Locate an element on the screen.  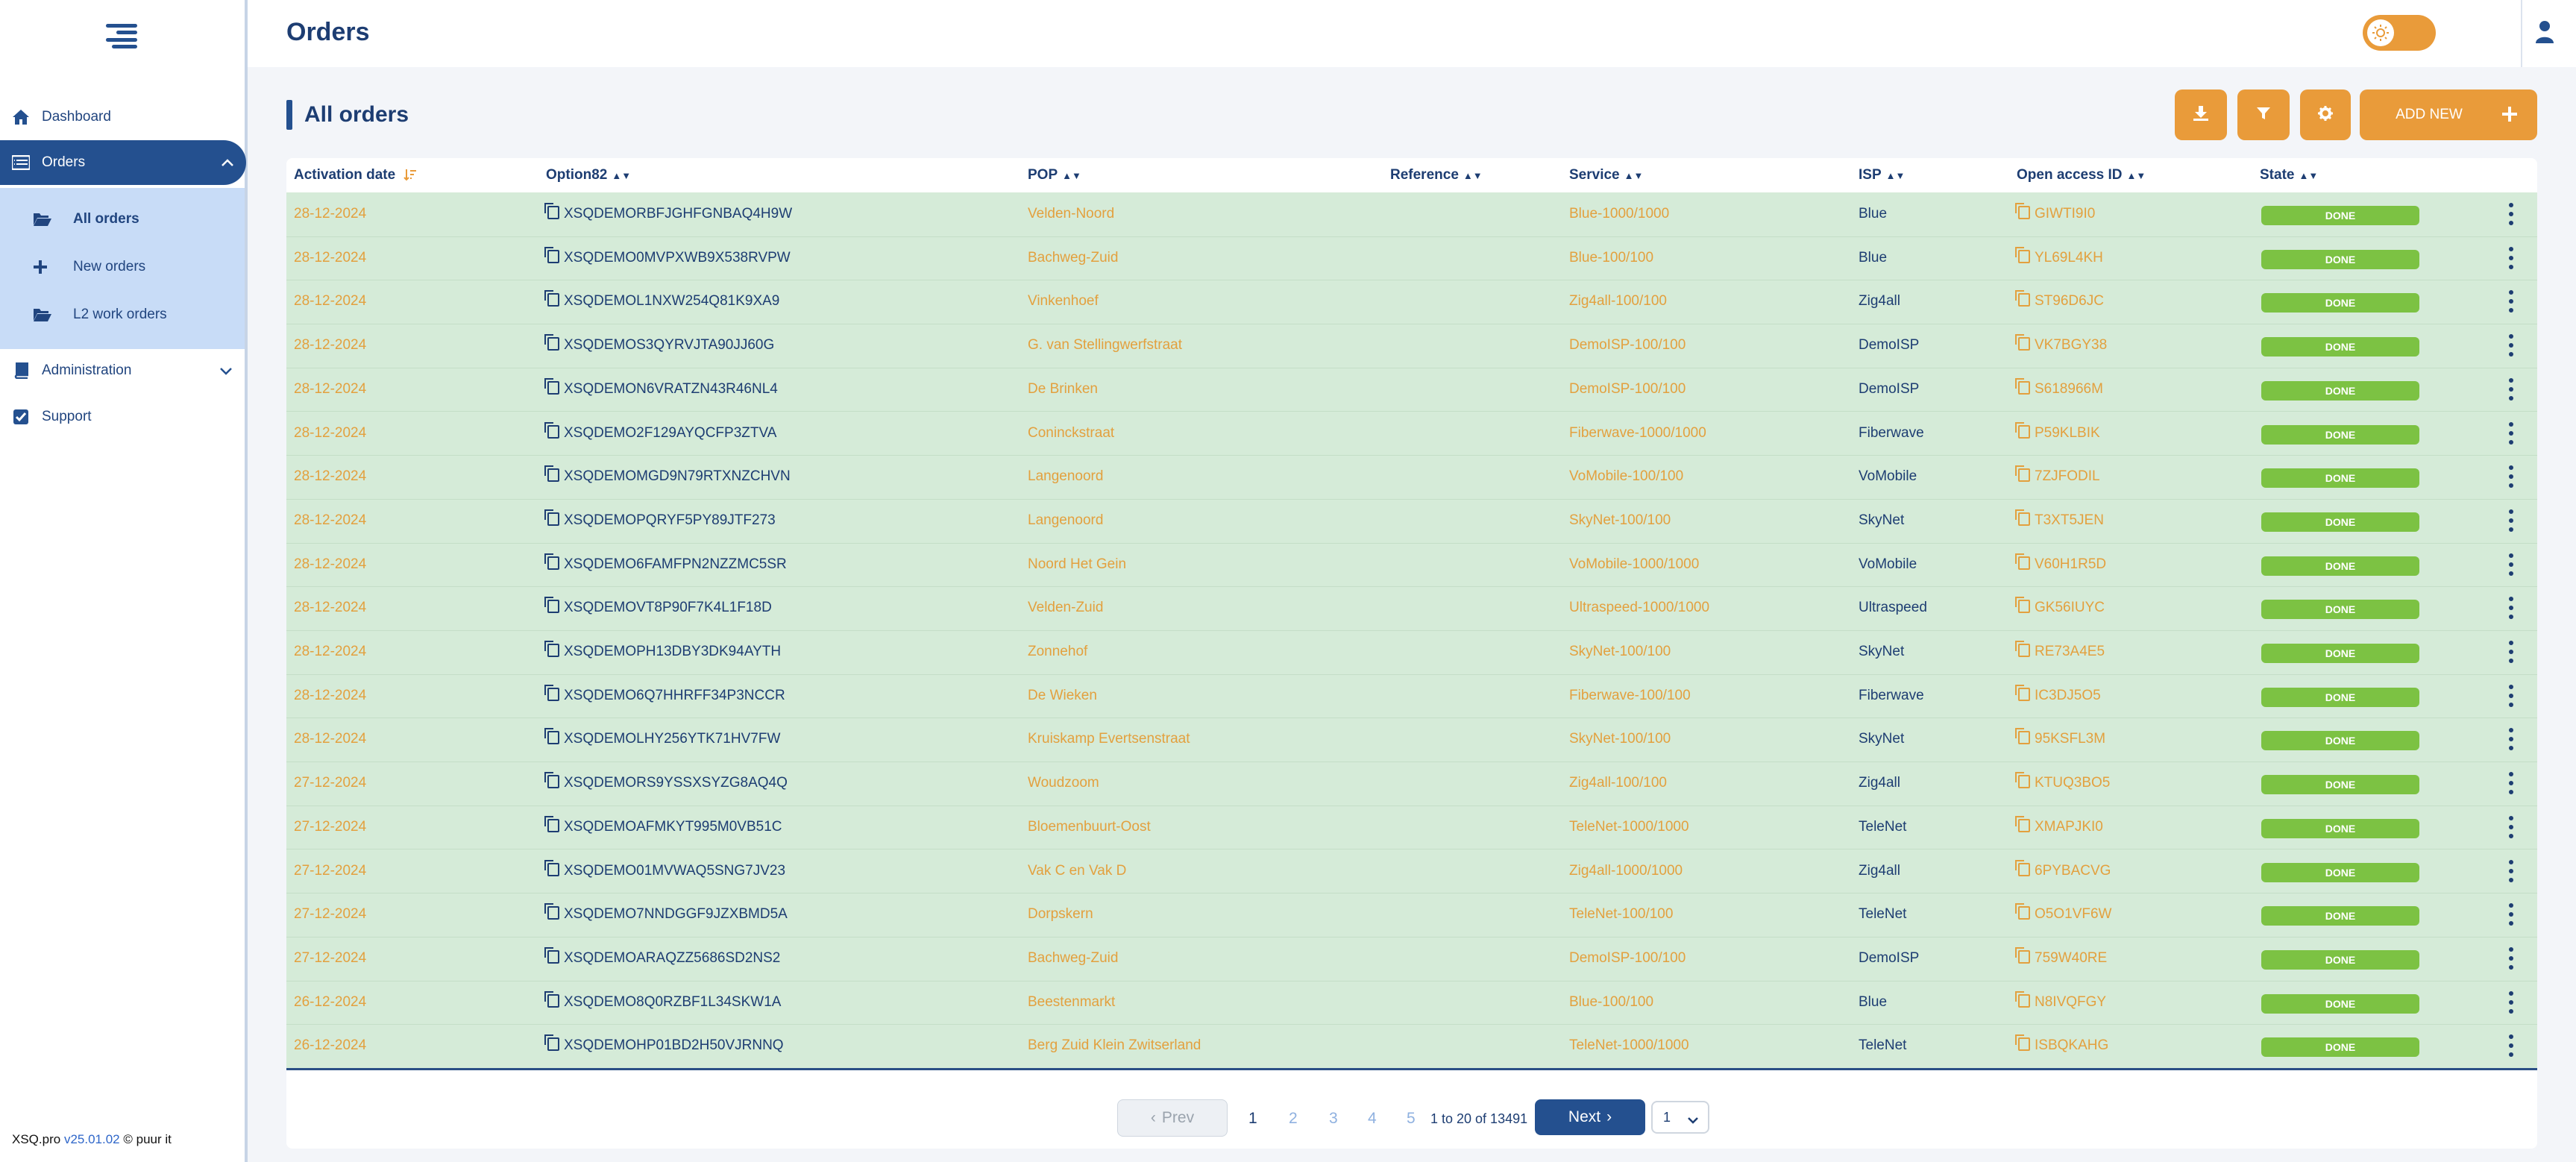
open-access-id-cell: S618966M is located at coordinates (2059, 387).